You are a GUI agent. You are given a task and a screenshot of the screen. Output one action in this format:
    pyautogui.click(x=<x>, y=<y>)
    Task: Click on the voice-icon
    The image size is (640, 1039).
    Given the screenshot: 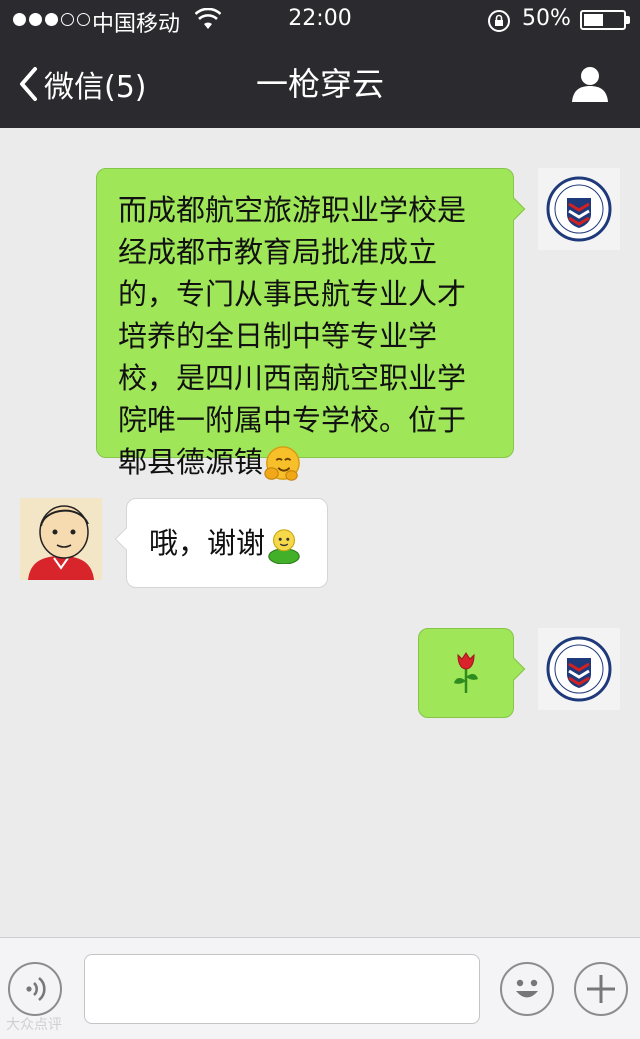 What is the action you would take?
    pyautogui.click(x=36, y=989)
    